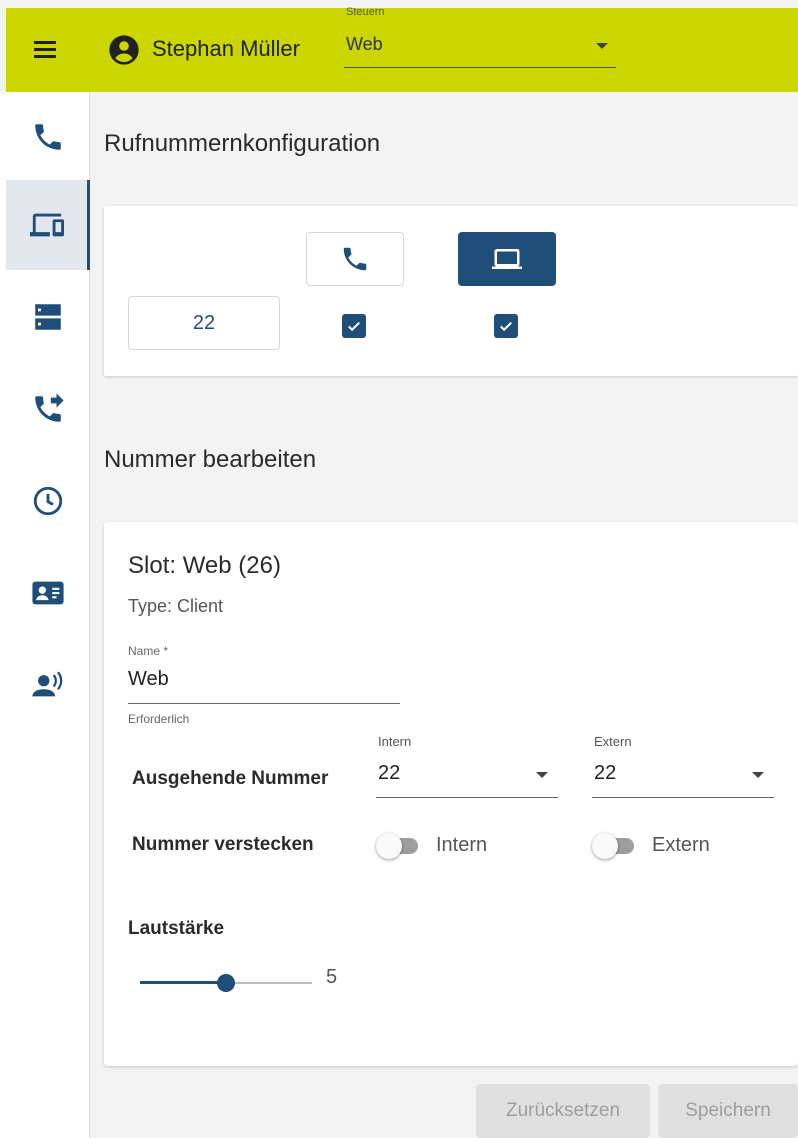 This screenshot has width=798, height=1138. Describe the element at coordinates (148, 651) in the screenshot. I see `name-label: Name *` at that location.